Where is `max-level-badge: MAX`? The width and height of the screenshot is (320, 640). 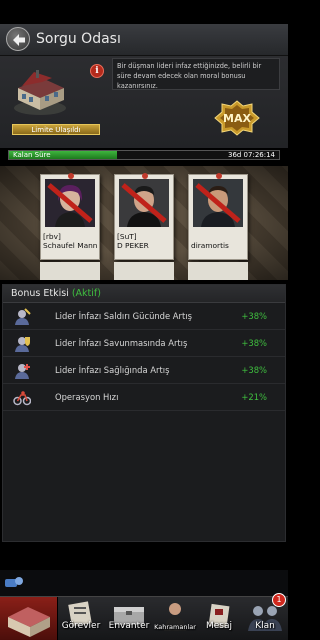 max-level-badge: MAX is located at coordinates (237, 118).